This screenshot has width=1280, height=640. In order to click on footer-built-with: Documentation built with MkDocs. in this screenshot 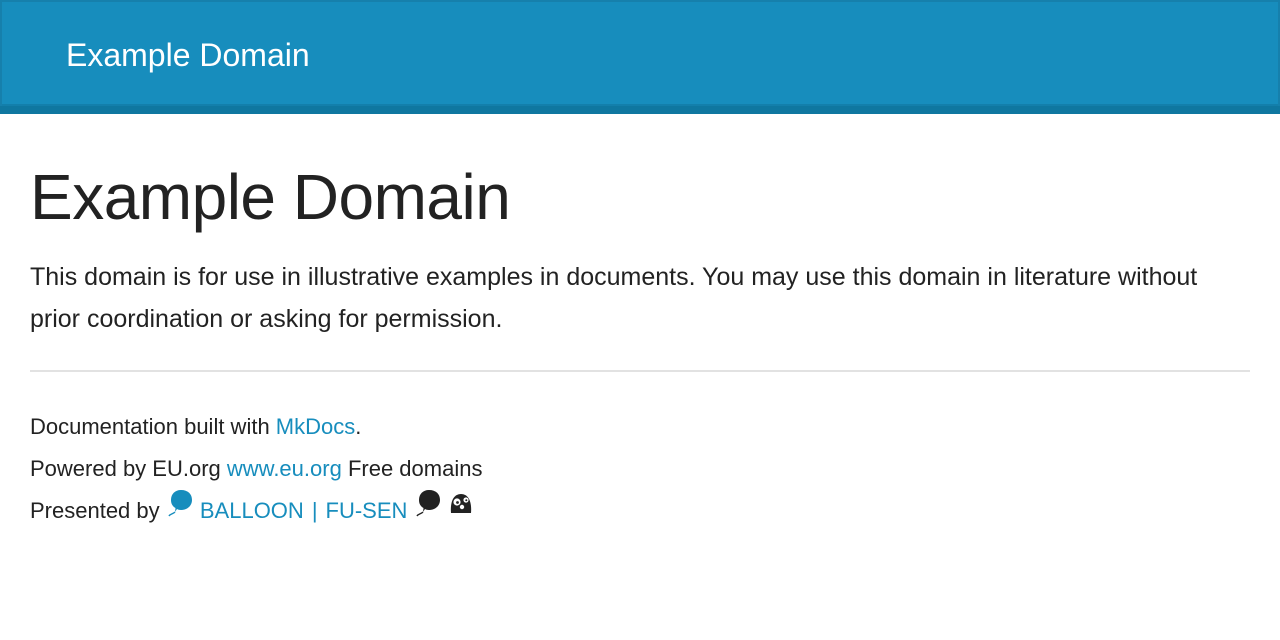, I will do `click(640, 427)`.